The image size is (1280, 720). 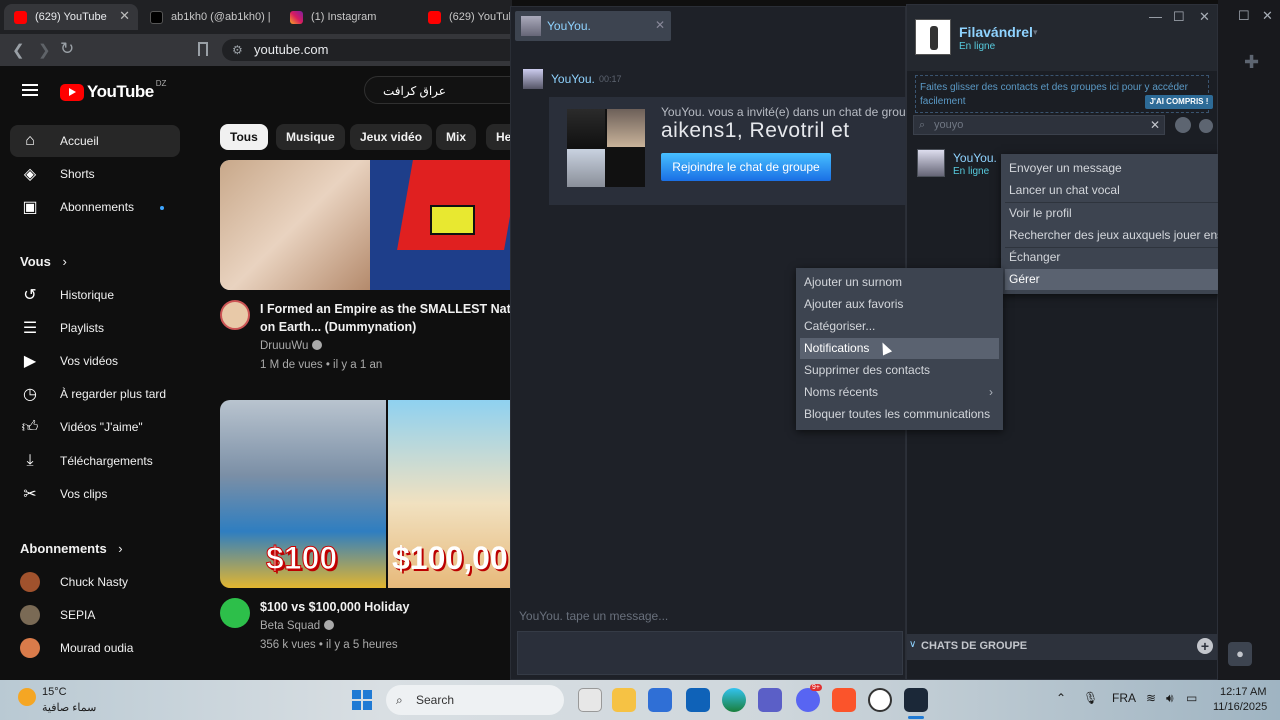 I want to click on site-settings-icon: ⚙, so click(x=237, y=50).